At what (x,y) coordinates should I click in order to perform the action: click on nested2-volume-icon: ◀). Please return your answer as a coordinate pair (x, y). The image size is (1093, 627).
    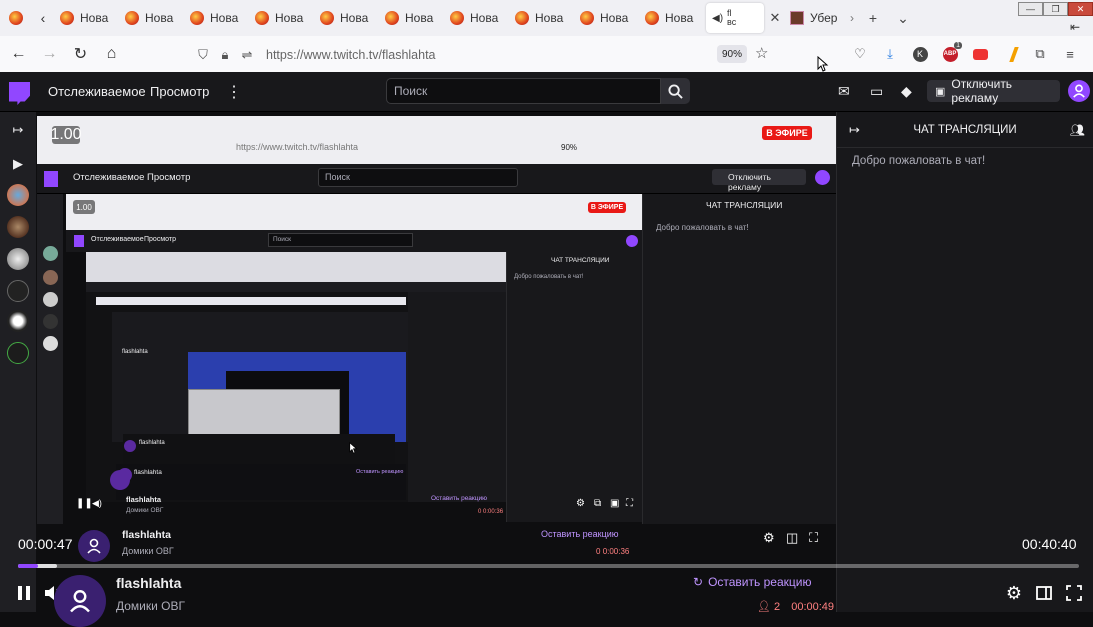
    Looking at the image, I should click on (97, 503).